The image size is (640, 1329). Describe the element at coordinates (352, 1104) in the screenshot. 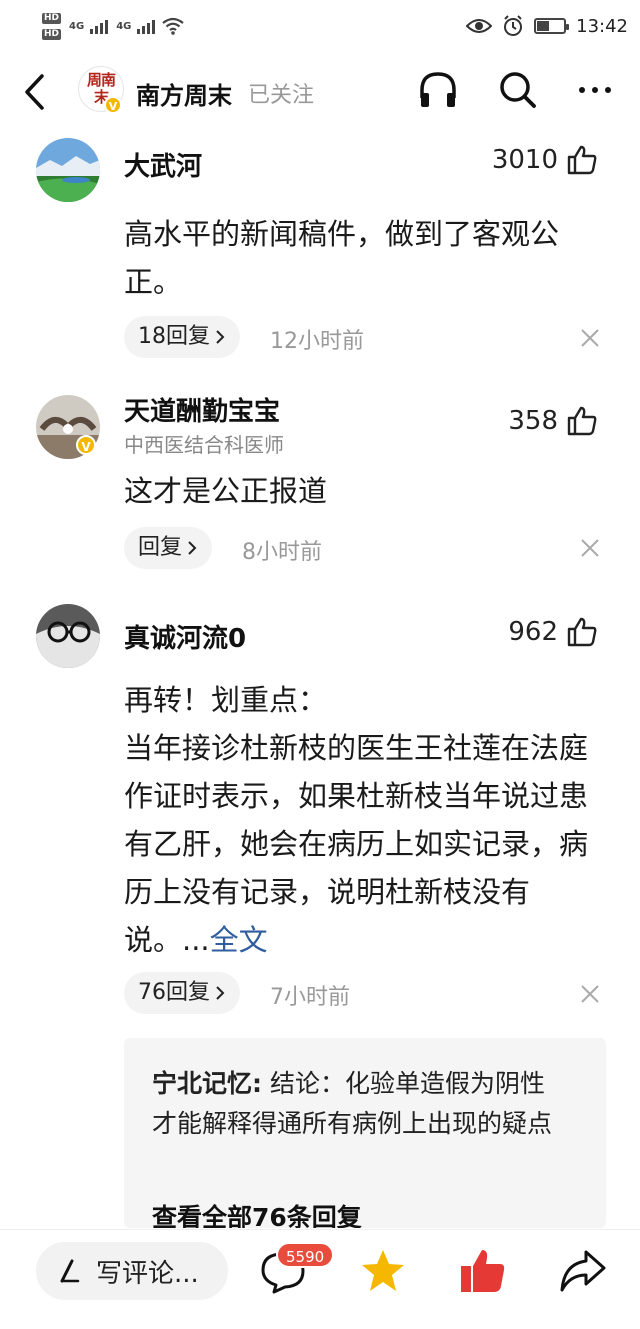

I see `reply-preview-text: 宁北记忆: 结论：化验单造假为阴性才能解释得通所有病例上出现的疑点` at that location.